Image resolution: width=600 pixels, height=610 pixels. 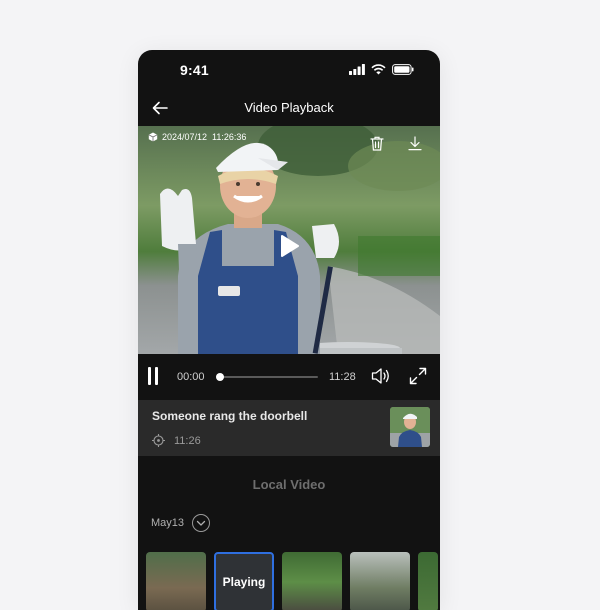 I want to click on signal-icon, so click(x=357, y=69).